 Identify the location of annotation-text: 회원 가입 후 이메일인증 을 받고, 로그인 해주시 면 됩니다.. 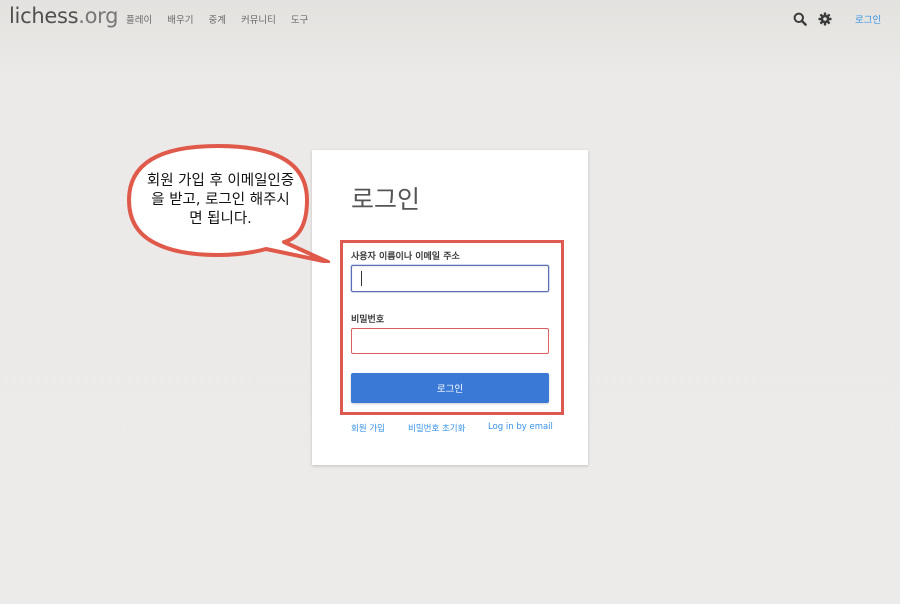
(220, 200).